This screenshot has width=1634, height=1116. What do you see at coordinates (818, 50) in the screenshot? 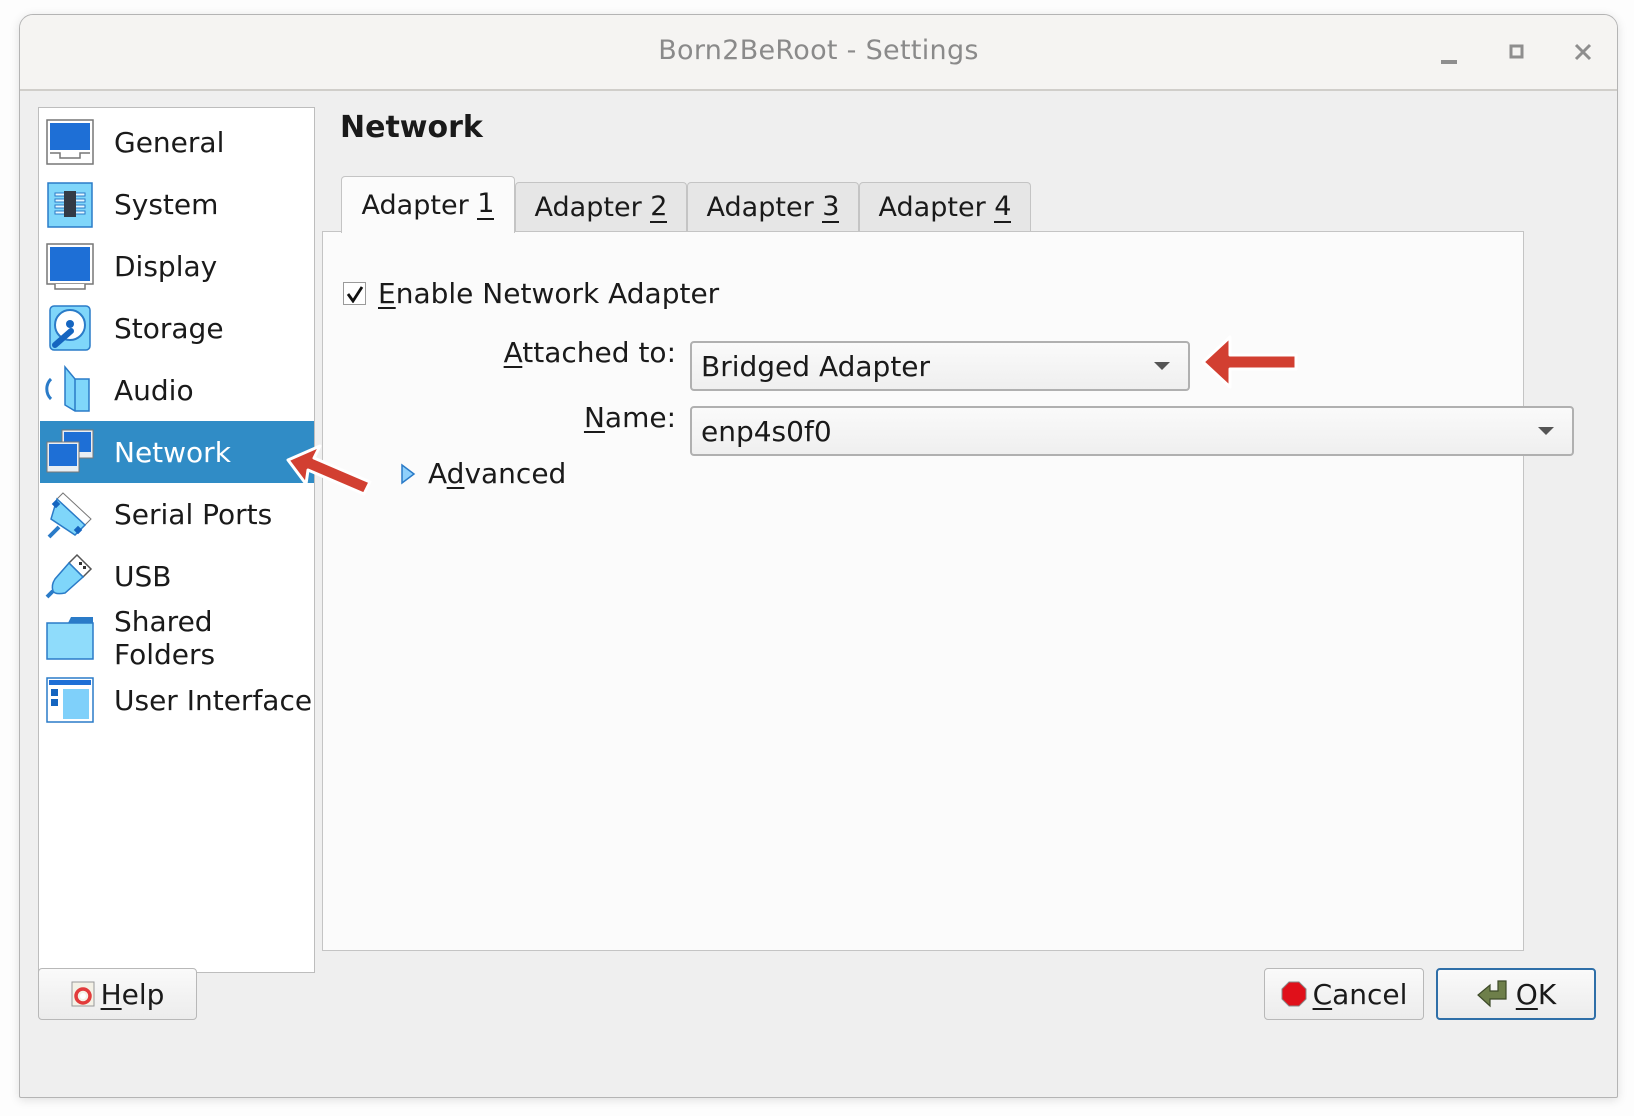
I see `window-title: Born2BeRoot - Settings` at bounding box center [818, 50].